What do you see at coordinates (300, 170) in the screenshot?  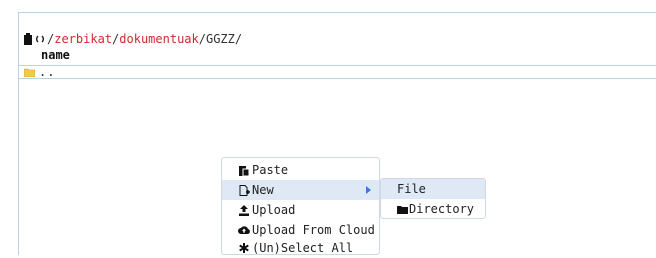 I see `menu-item-paste: Paste` at bounding box center [300, 170].